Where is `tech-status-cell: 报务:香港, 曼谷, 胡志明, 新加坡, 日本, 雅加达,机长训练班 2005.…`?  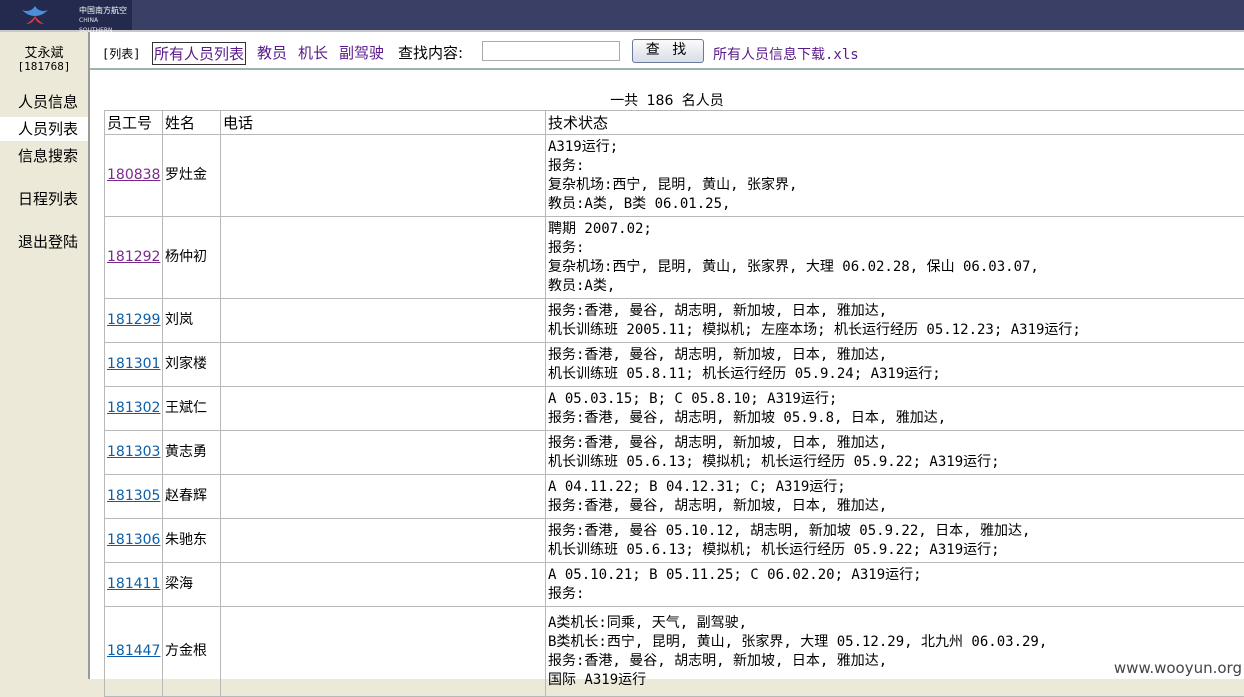 tech-status-cell: 报务:香港, 曼谷, 胡志明, 新加坡, 日本, 雅加达,机长训练班 2005.… is located at coordinates (895, 321).